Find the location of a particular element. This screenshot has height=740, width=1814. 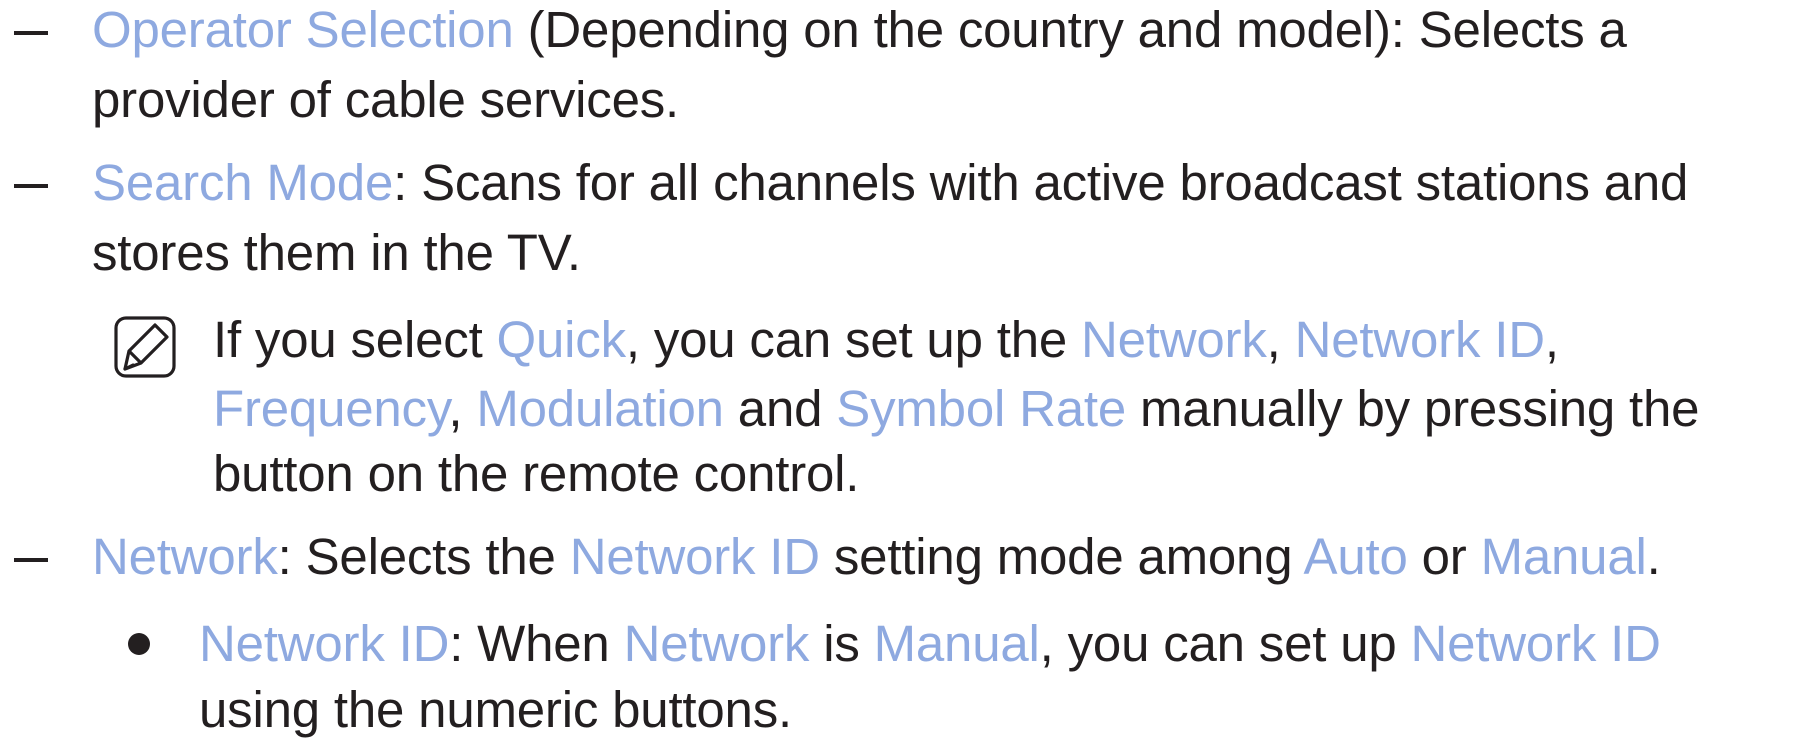

operator-selection-line-2: provider of cable services. is located at coordinates (386, 99).